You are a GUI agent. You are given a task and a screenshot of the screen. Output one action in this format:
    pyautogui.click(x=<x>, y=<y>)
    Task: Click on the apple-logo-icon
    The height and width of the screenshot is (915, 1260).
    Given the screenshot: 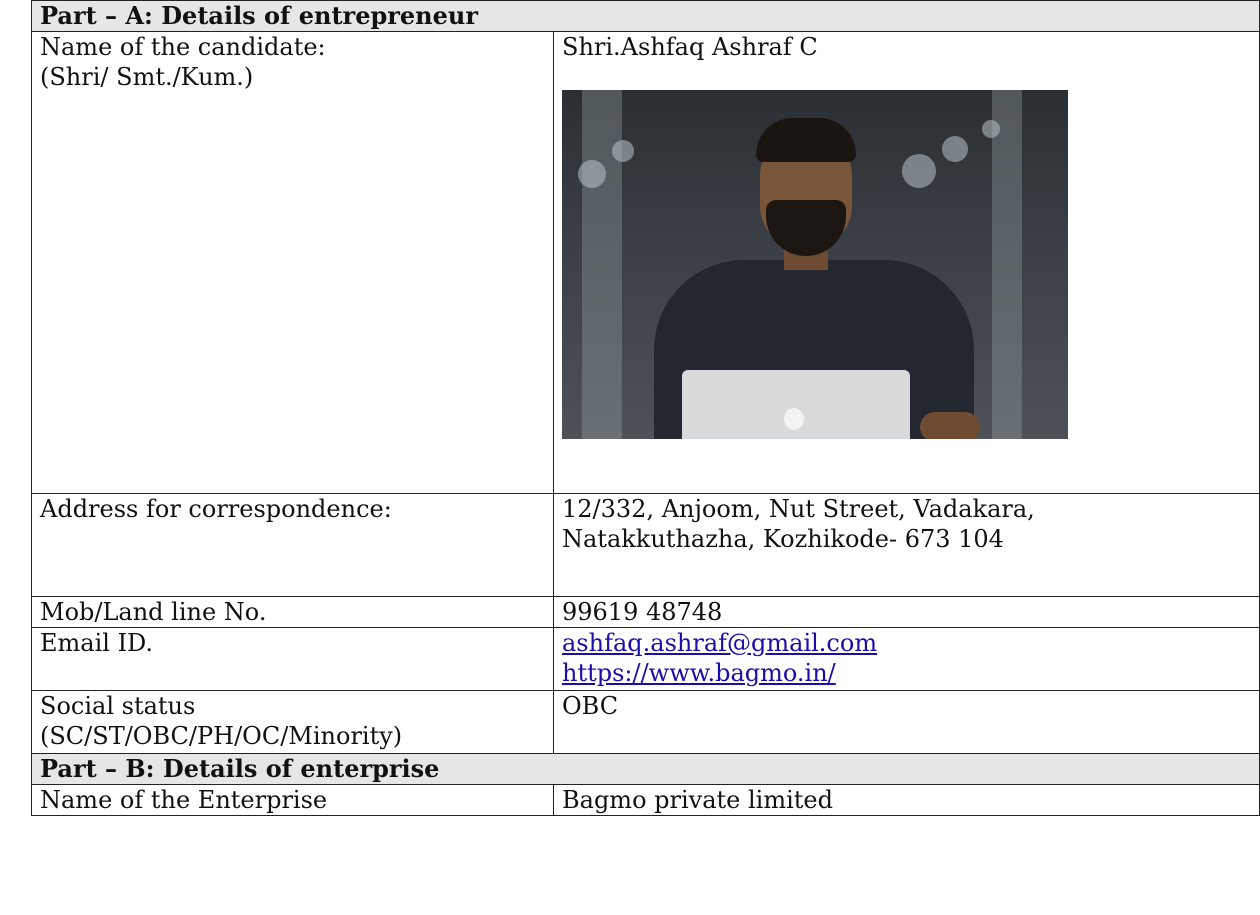 What is the action you would take?
    pyautogui.click(x=794, y=419)
    